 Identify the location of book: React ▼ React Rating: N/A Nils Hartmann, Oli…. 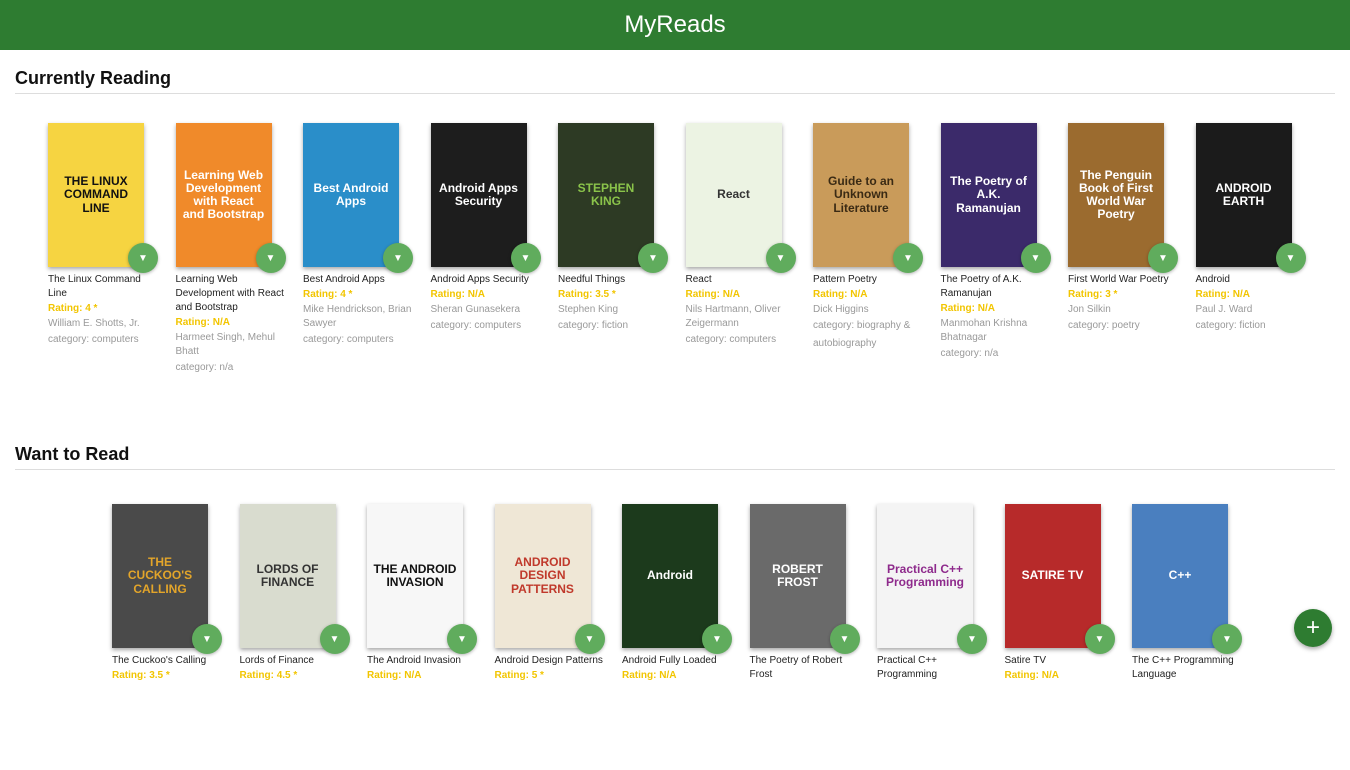
(741, 236).